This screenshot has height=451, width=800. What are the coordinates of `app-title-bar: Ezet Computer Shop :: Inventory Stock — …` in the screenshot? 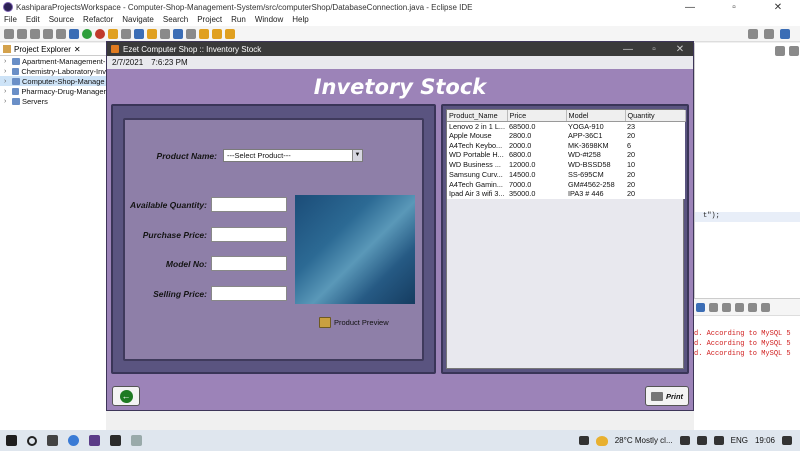 It's located at (400, 49).